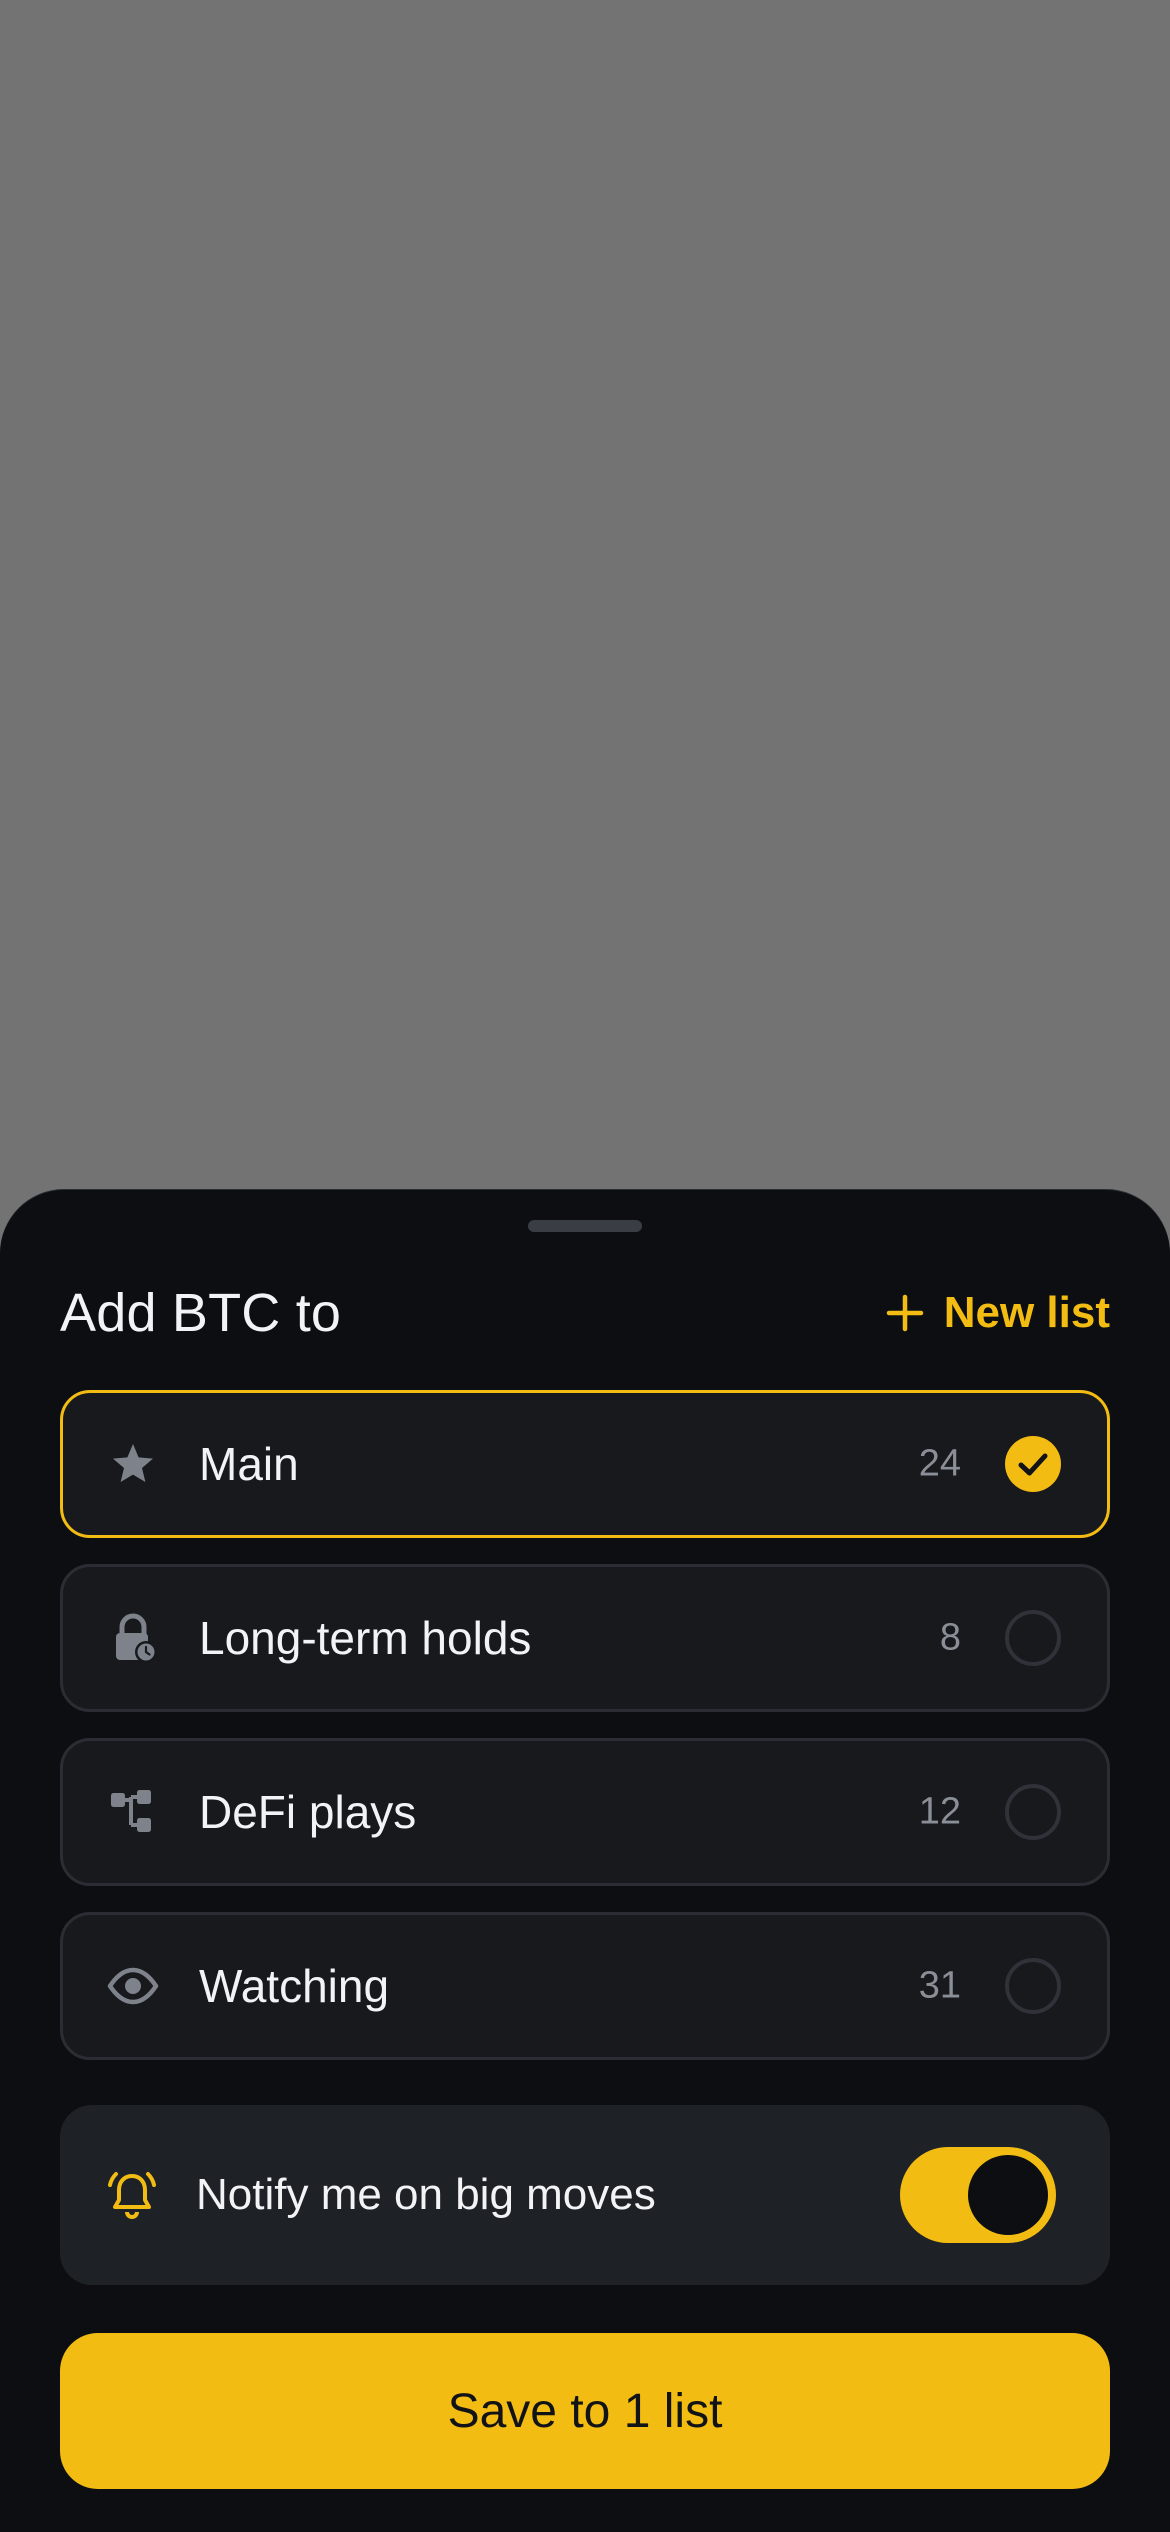 The image size is (1170, 2532). Describe the element at coordinates (426, 2194) in the screenshot. I see `notify-label: Notify me on big moves` at that location.